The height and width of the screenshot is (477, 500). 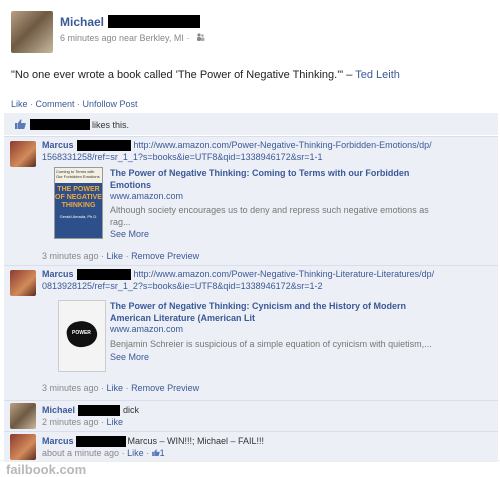 What do you see at coordinates (196, 441) in the screenshot?
I see `comment-text: Marcus – WIN!!!; Michael – FAIL!!!` at bounding box center [196, 441].